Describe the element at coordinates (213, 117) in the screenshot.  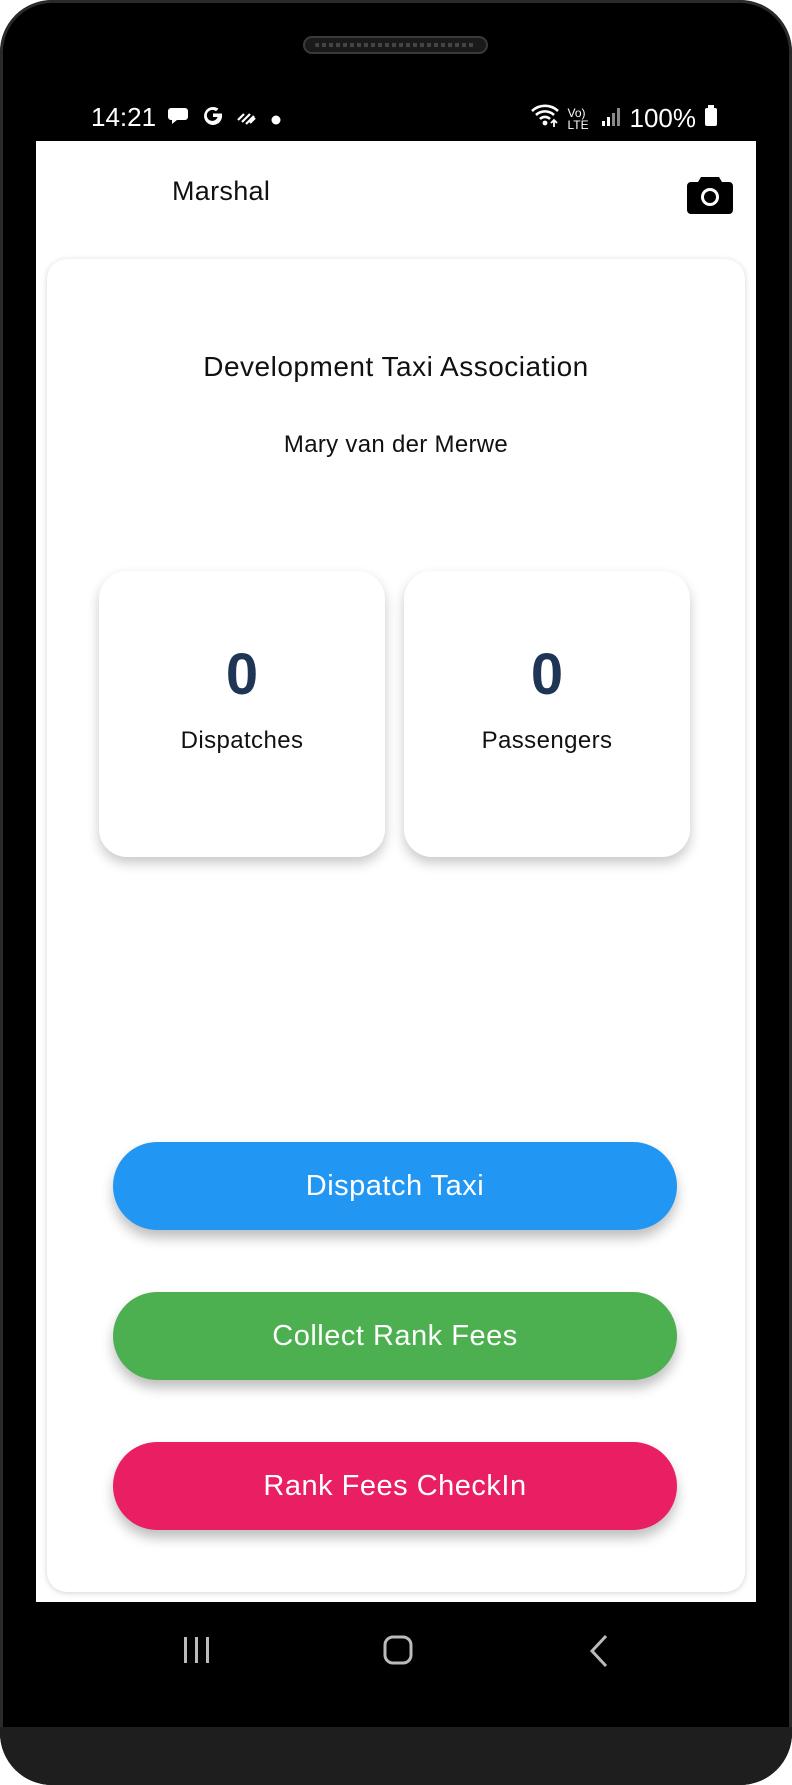
I see `google-icon` at that location.